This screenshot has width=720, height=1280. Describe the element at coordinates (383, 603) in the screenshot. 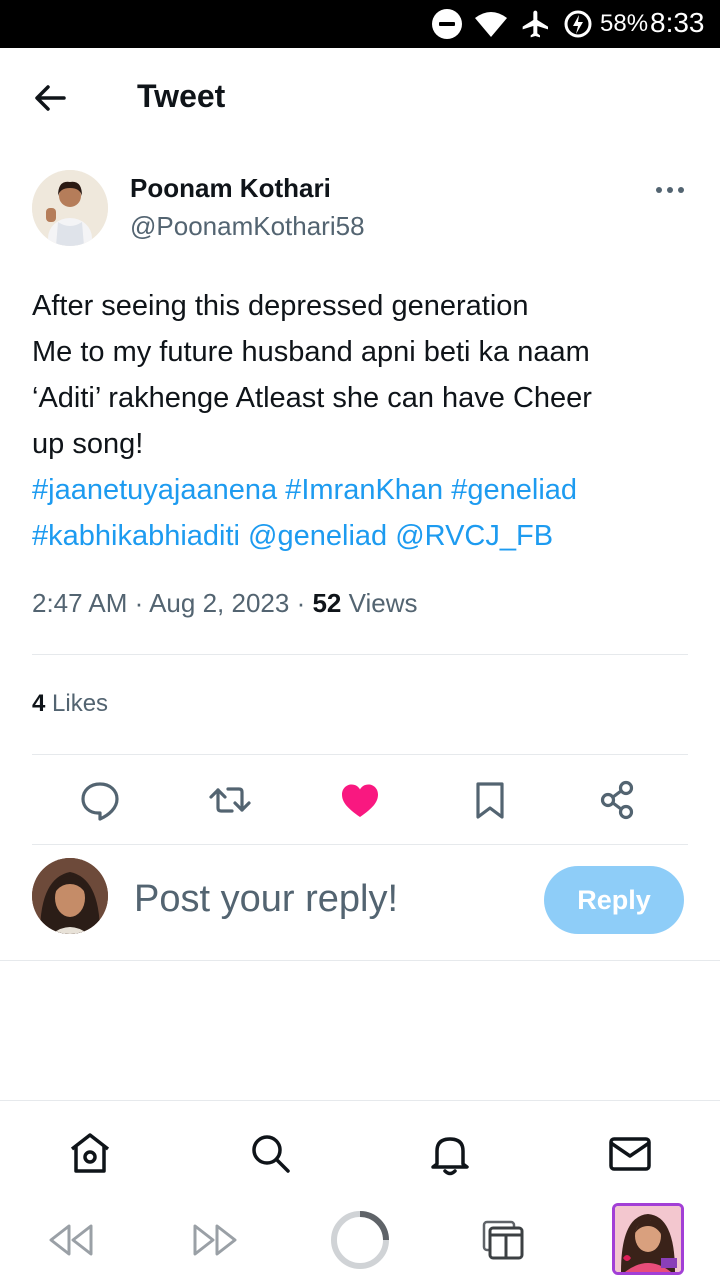

I see `views-label: Views` at that location.